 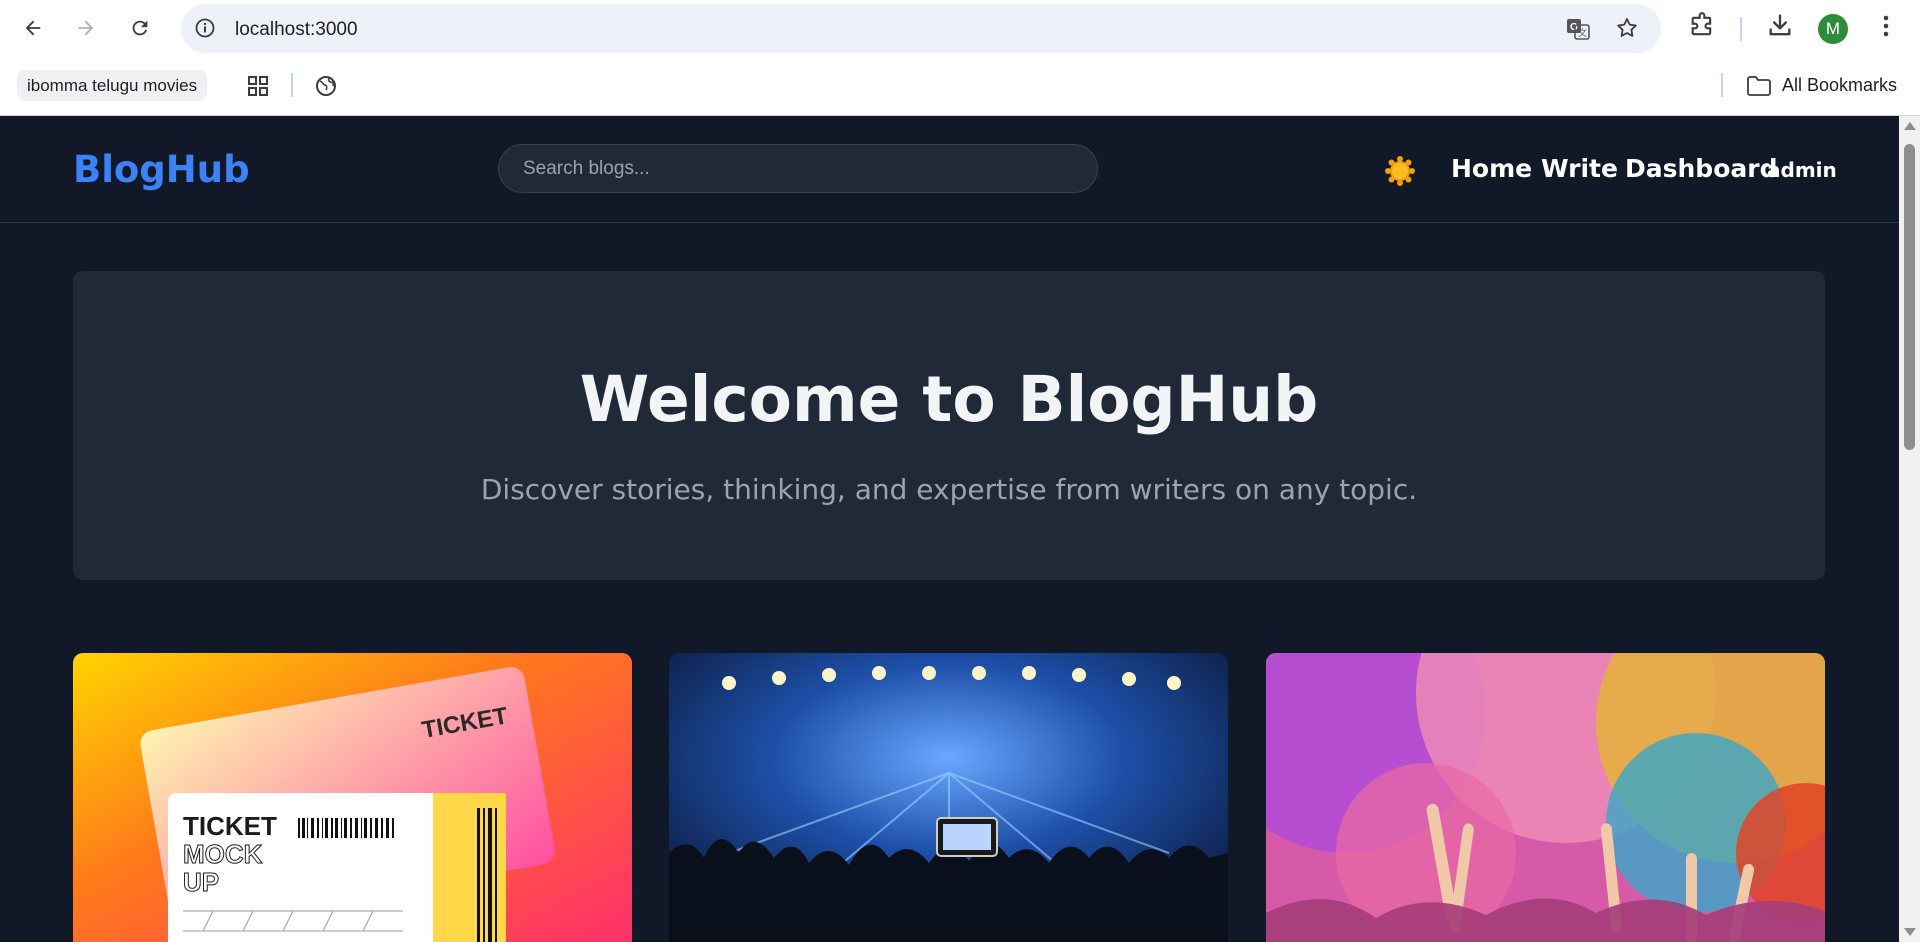 I want to click on blog-card: TICKET TICKET MOCK UP, so click(x=352, y=797).